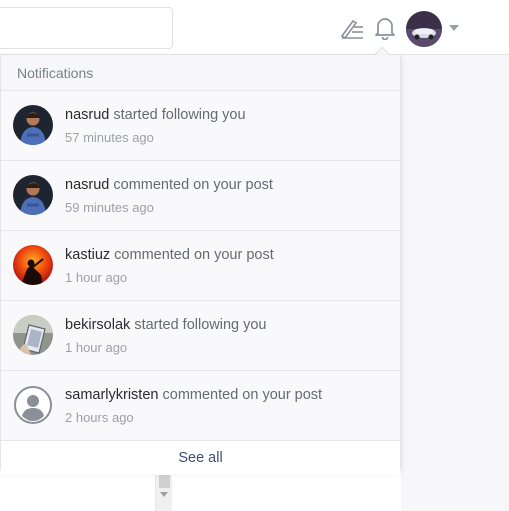  I want to click on bell-icon, so click(385, 28).